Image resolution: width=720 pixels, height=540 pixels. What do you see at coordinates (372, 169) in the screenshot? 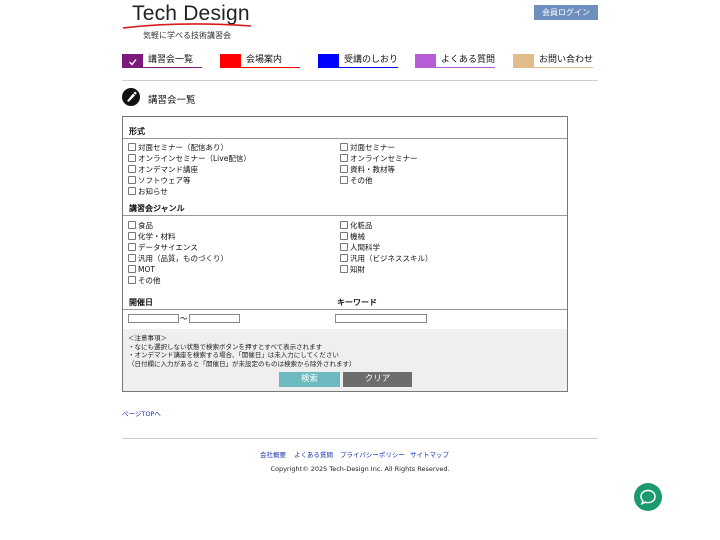
I see `checkbox-label: 資料・教材等` at bounding box center [372, 169].